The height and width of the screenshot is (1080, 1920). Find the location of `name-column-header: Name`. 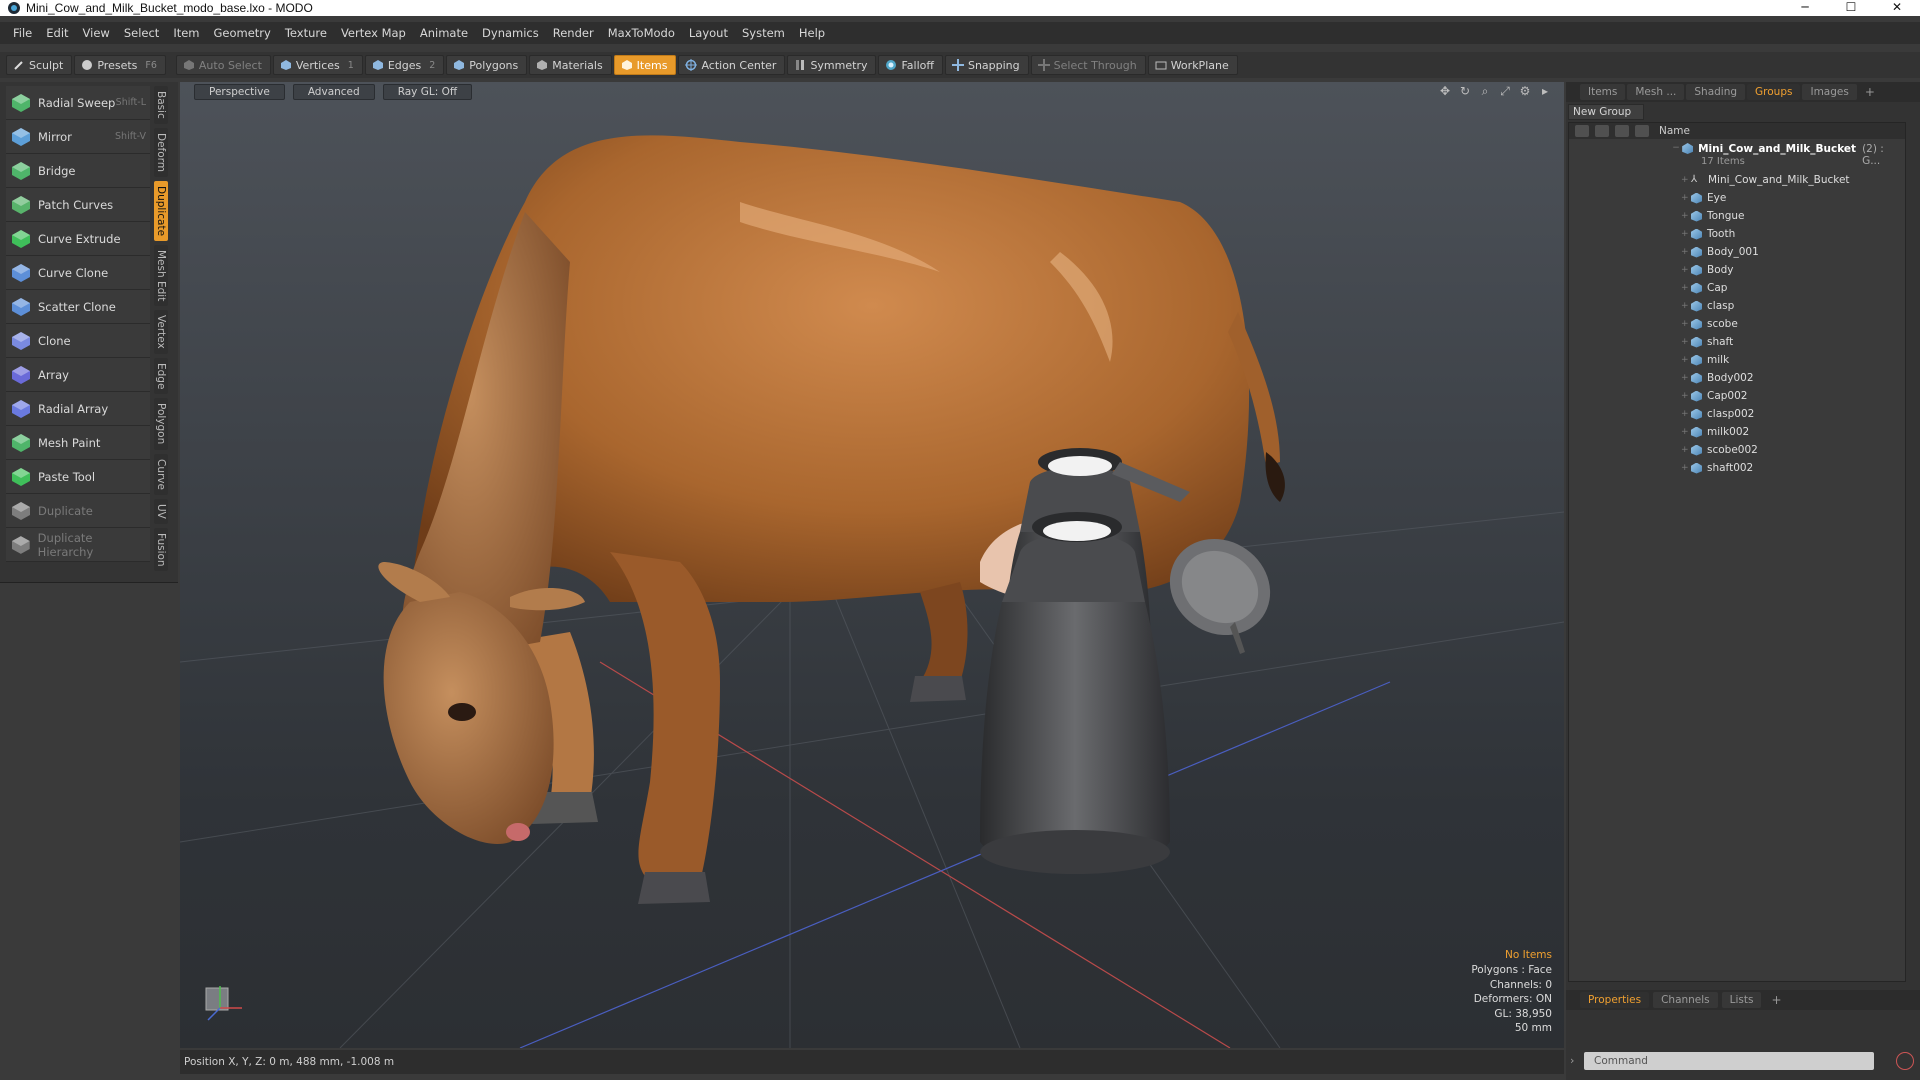

name-column-header: Name is located at coordinates (1674, 131).